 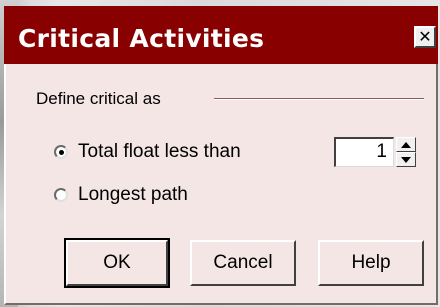 What do you see at coordinates (371, 263) in the screenshot?
I see `help-button: Help` at bounding box center [371, 263].